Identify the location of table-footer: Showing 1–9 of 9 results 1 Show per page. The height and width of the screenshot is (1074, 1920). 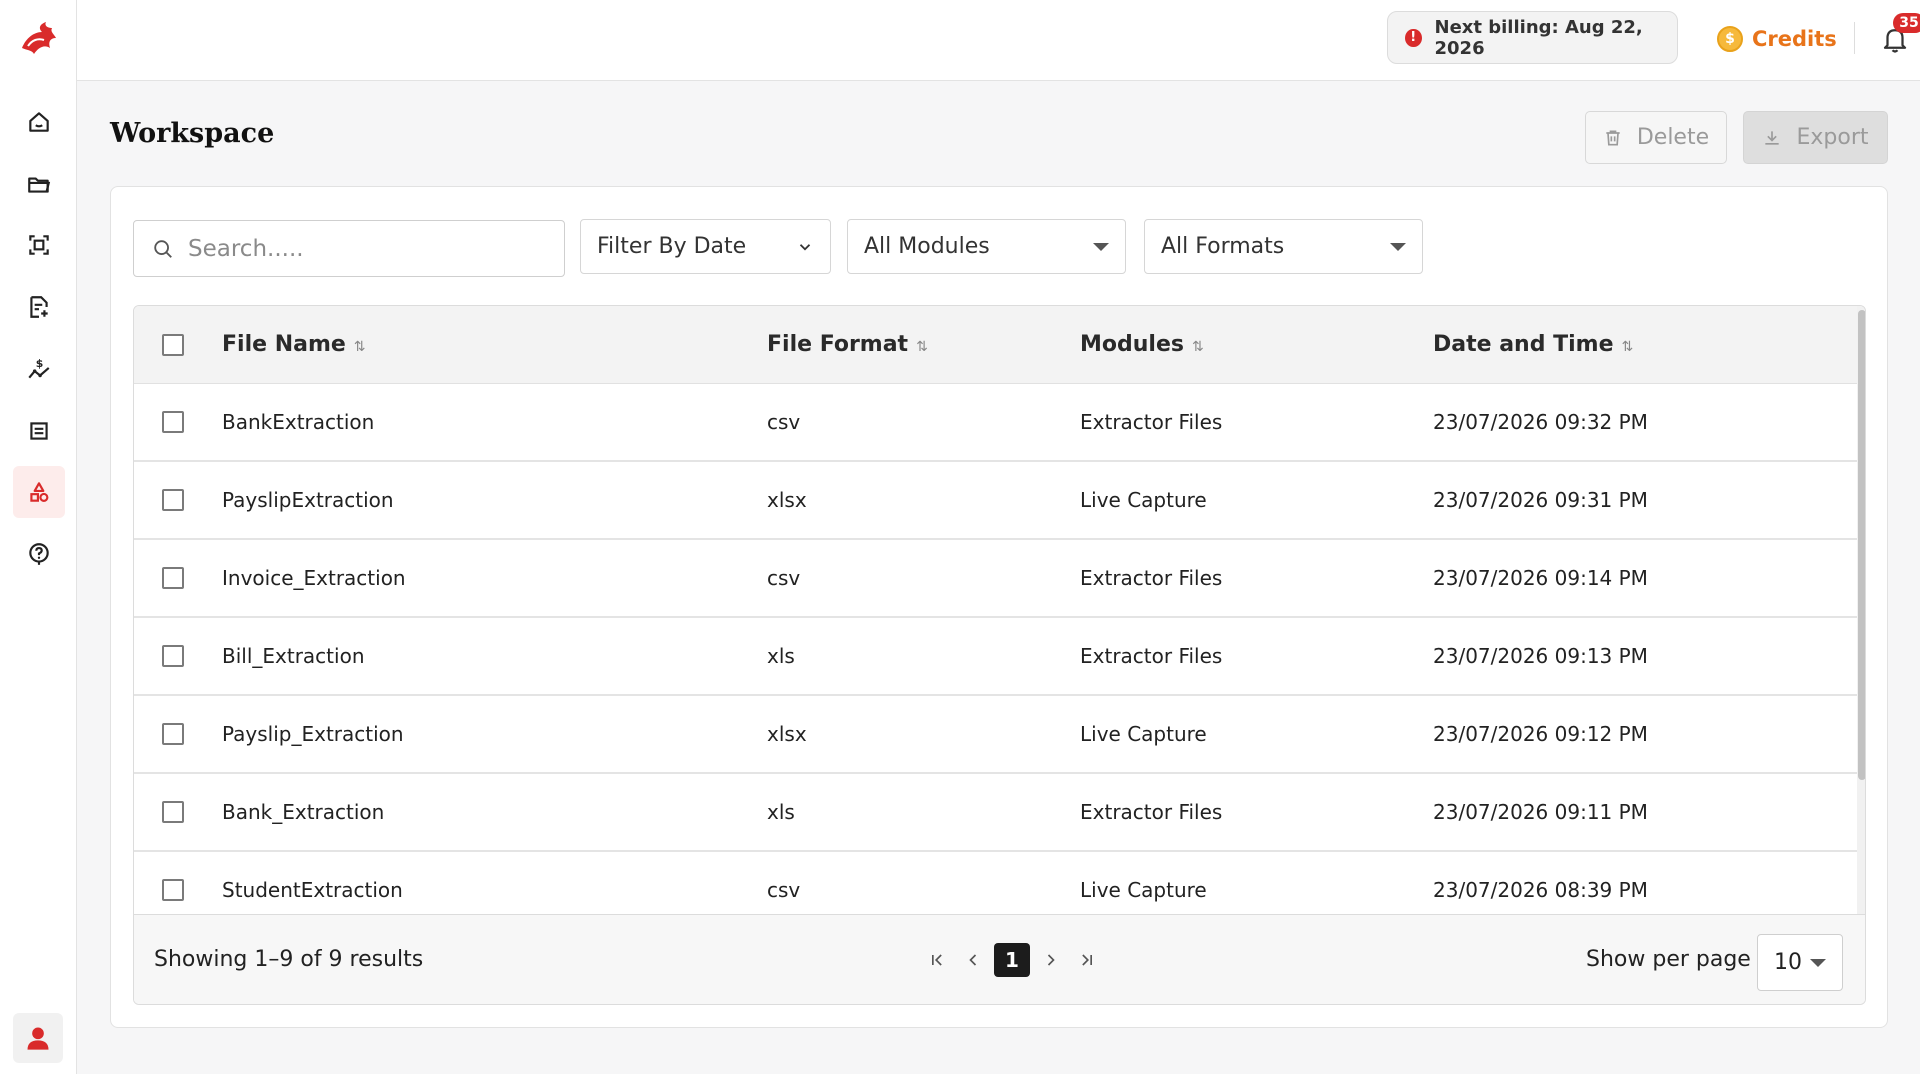
(999, 959).